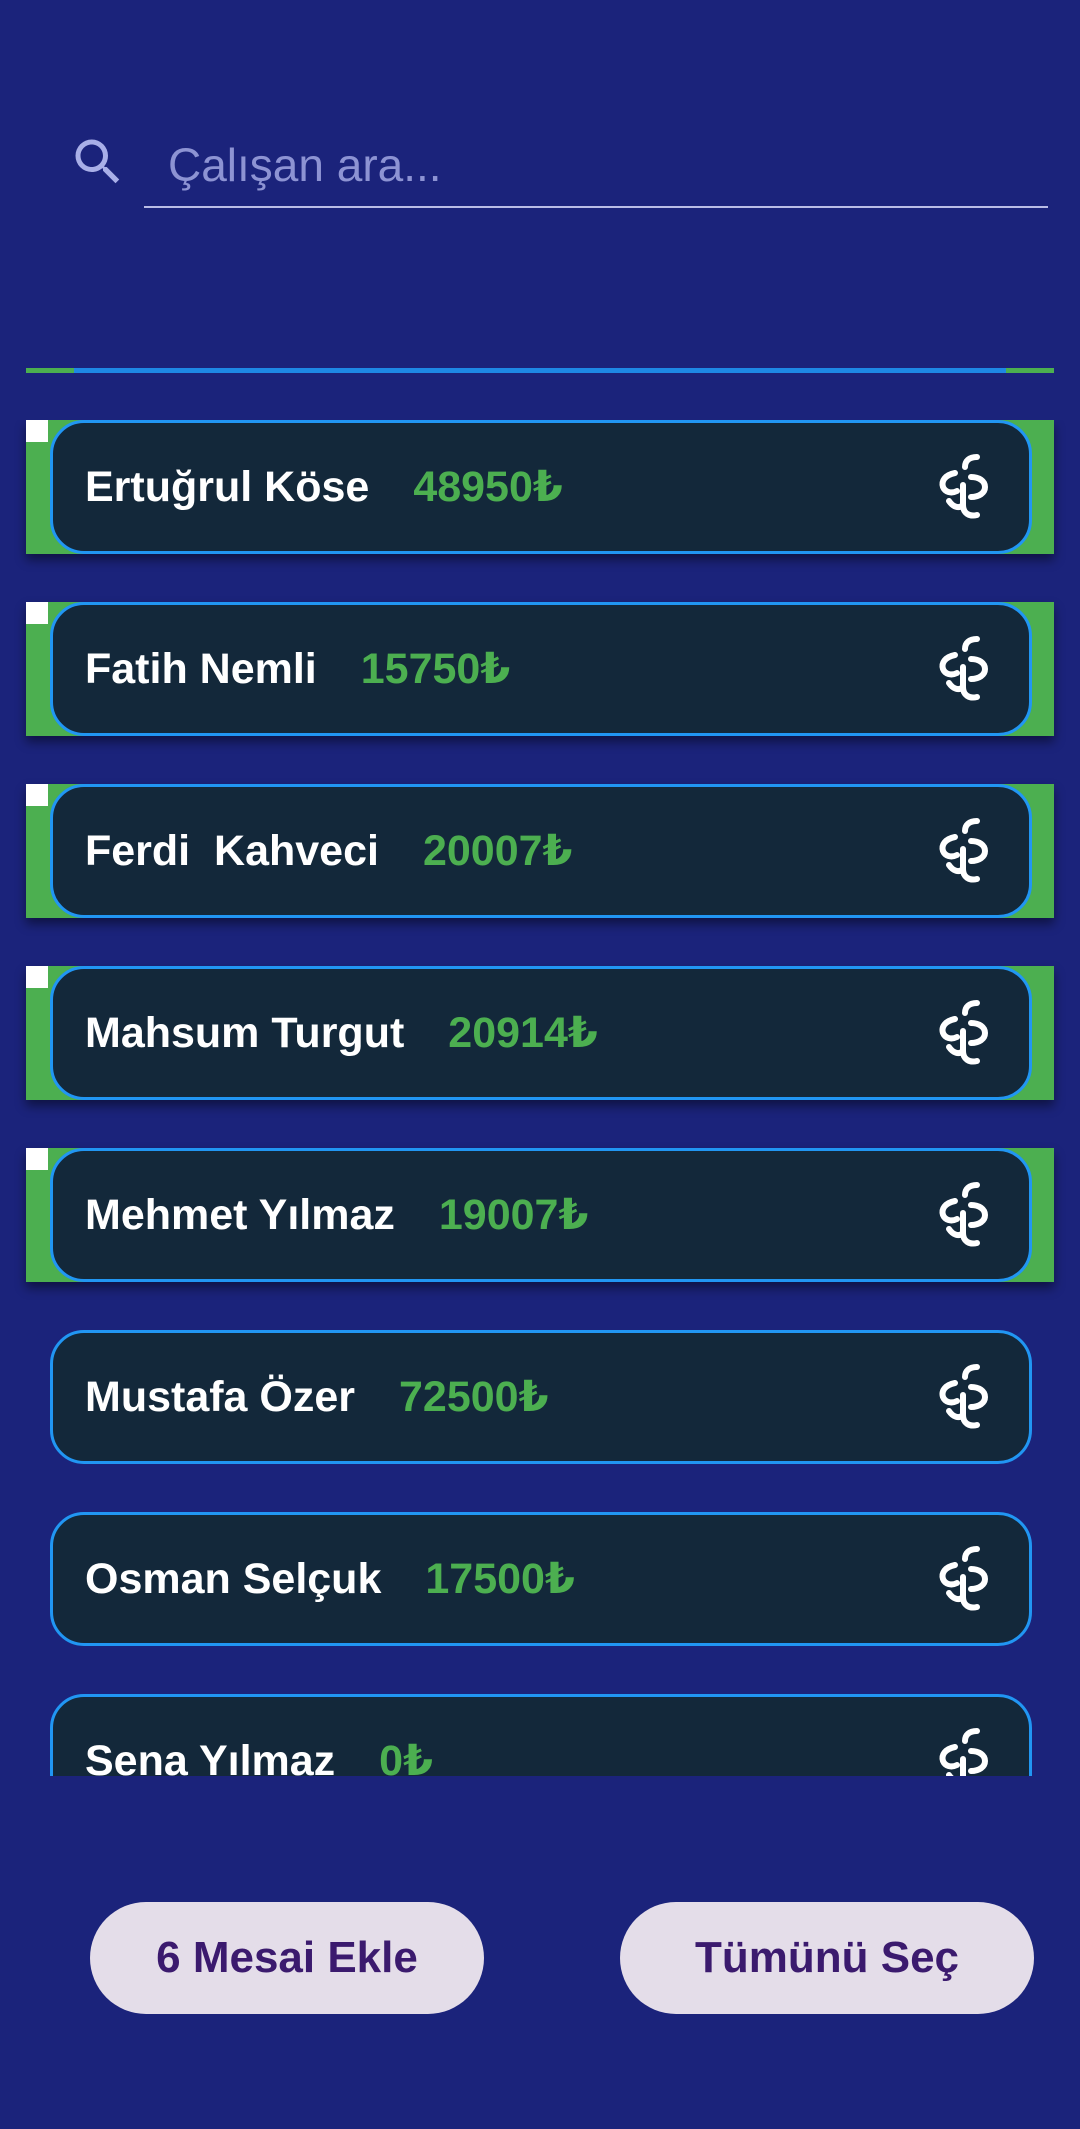 Image resolution: width=1080 pixels, height=2129 pixels. What do you see at coordinates (210, 1756) in the screenshot?
I see `employee-name: Sena Yılmaz` at bounding box center [210, 1756].